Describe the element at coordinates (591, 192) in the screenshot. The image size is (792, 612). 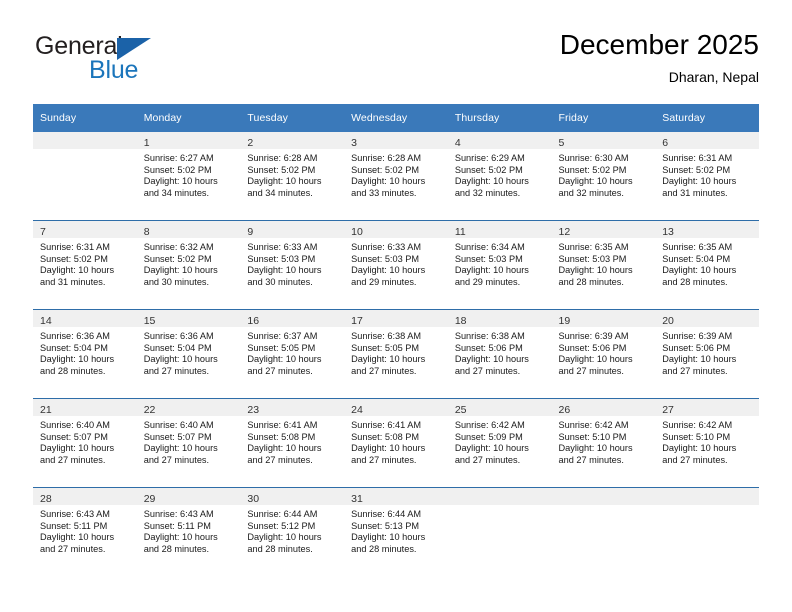
I see `day-detail-line: and 32 minutes.` at that location.